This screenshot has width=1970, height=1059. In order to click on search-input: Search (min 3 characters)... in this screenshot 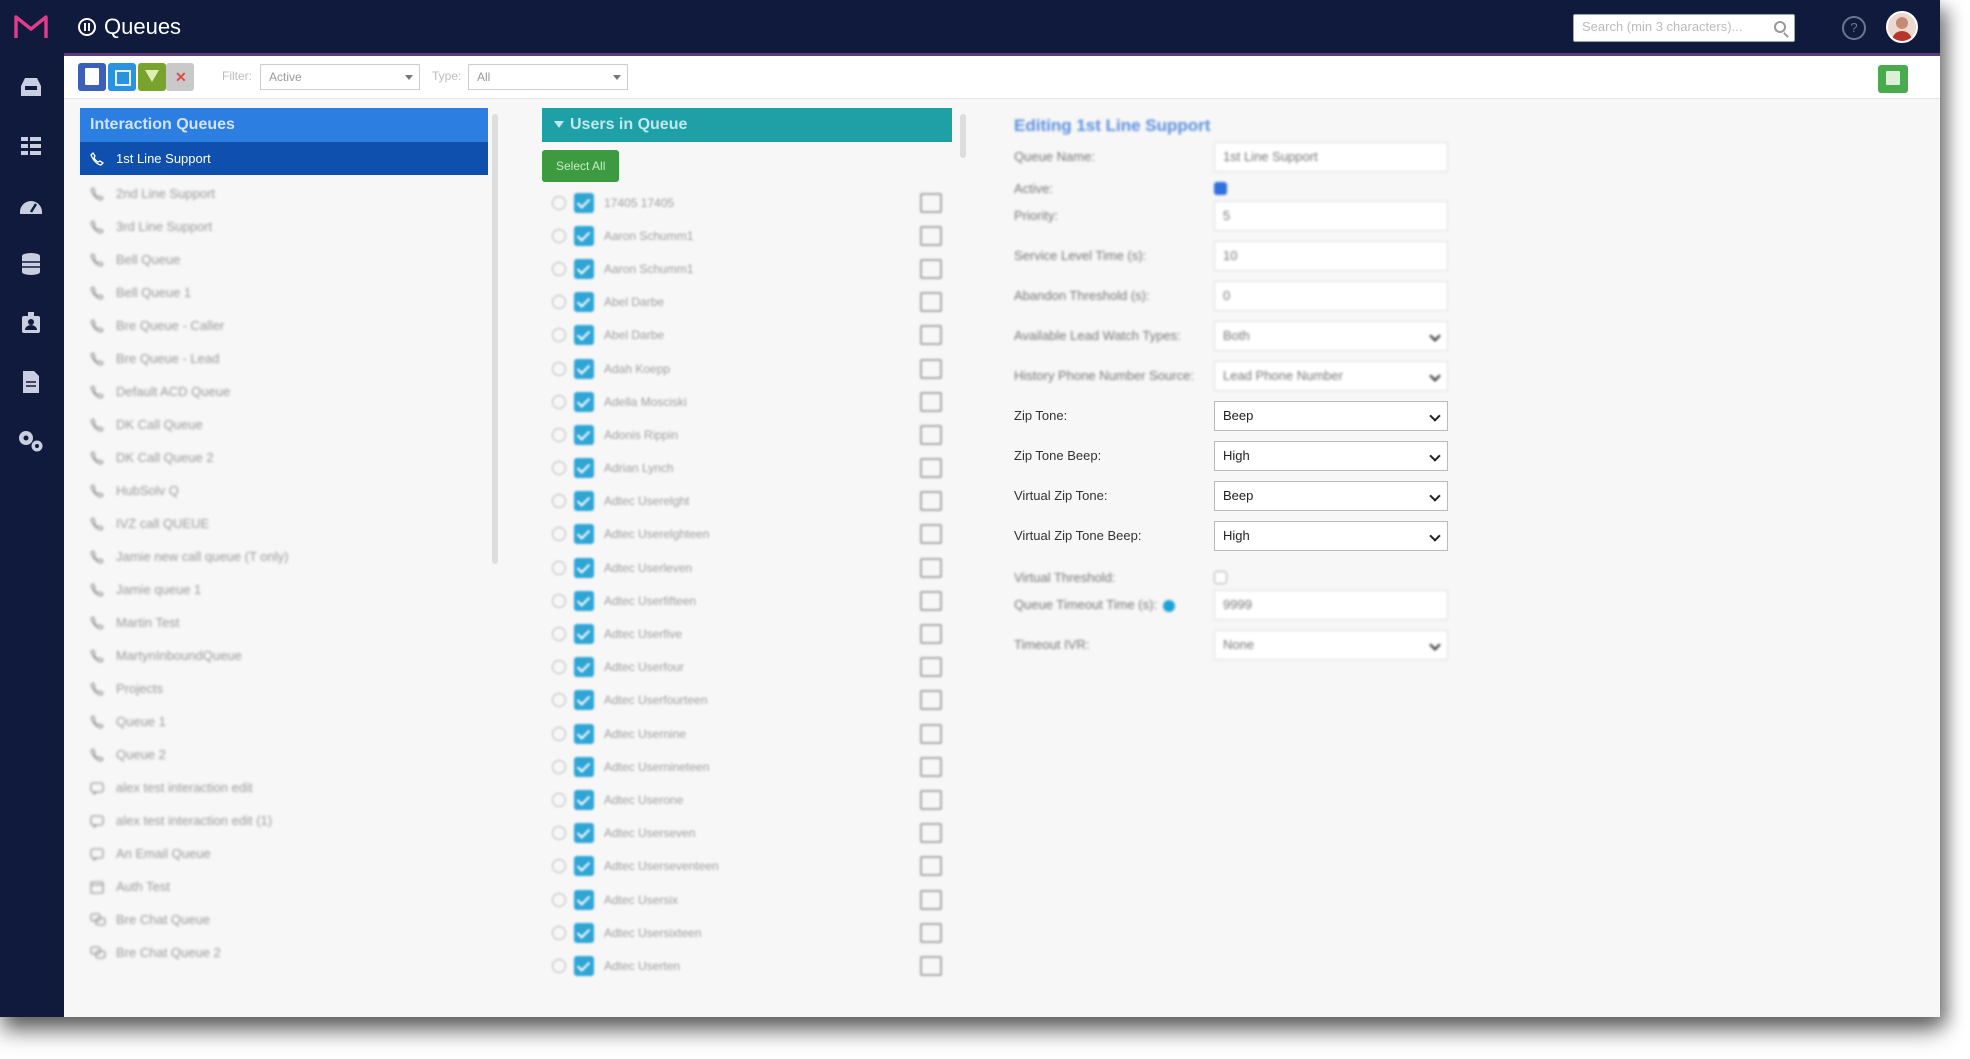, I will do `click(1684, 28)`.